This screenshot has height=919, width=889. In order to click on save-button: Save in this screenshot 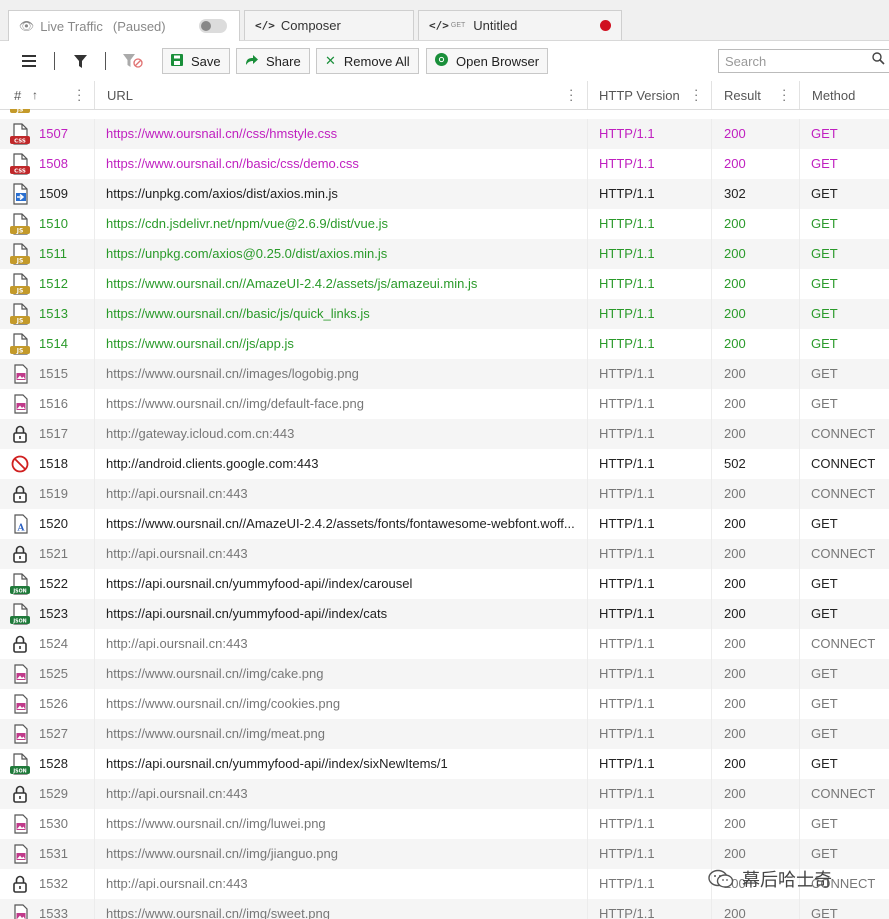, I will do `click(196, 61)`.